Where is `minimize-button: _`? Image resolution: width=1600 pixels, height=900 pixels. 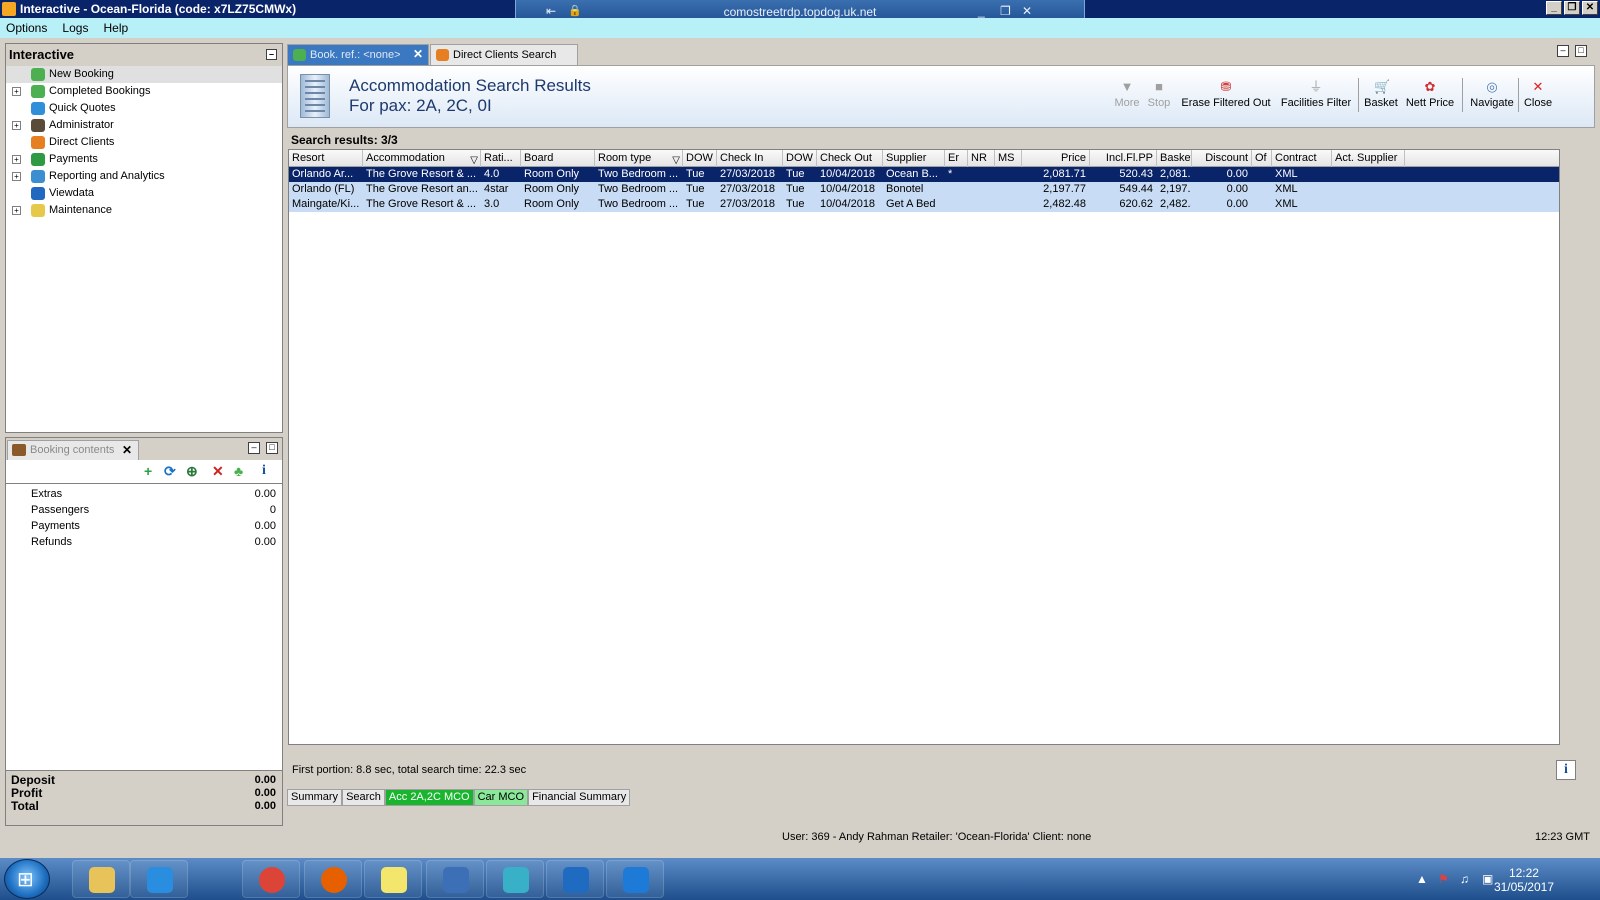 minimize-button: _ is located at coordinates (1554, 8).